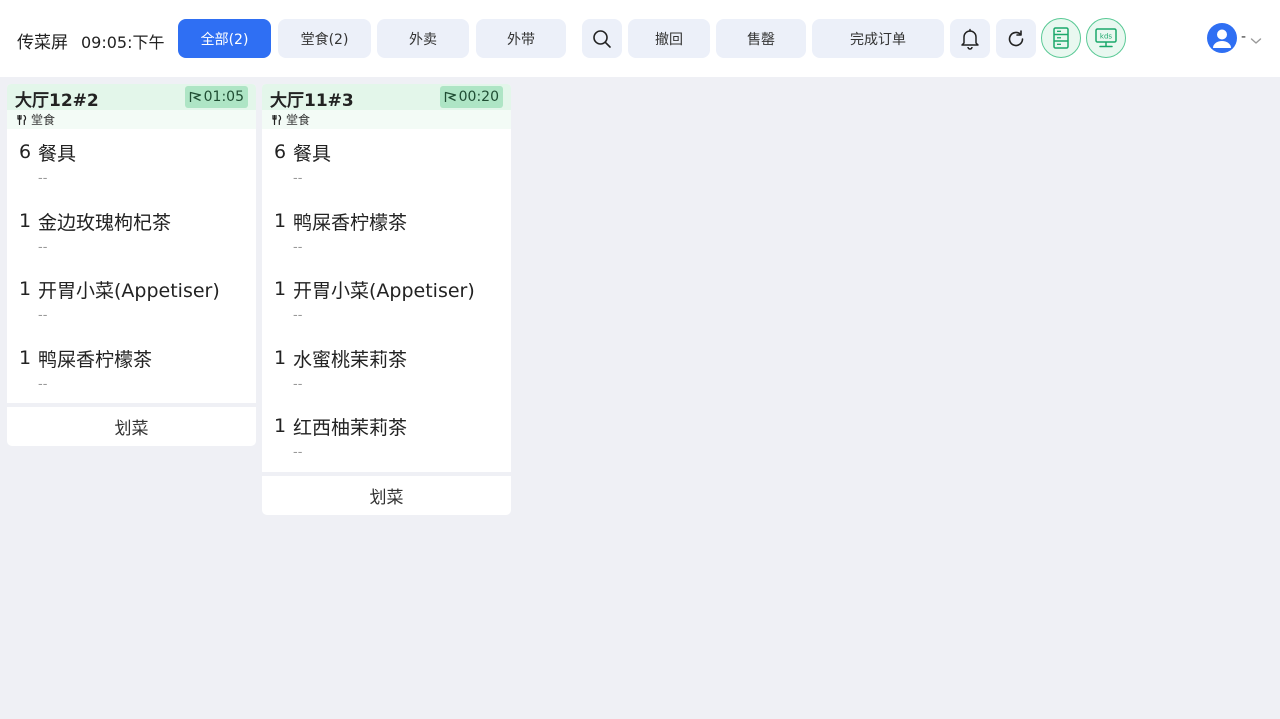 The height and width of the screenshot is (719, 1280). I want to click on search-icon, so click(602, 38).